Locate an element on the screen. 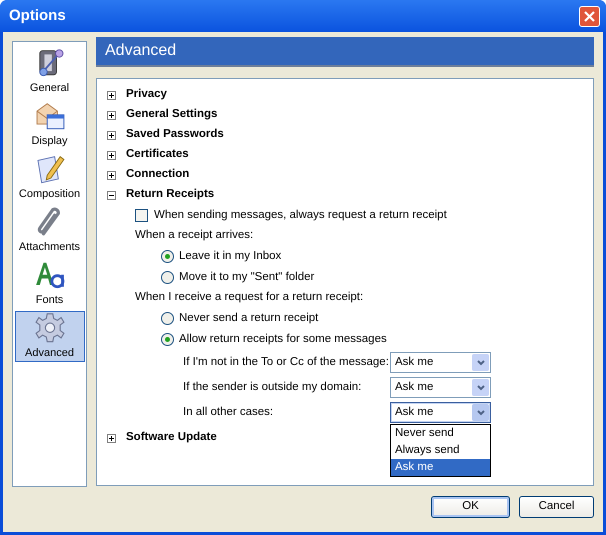 The width and height of the screenshot is (606, 535). radio-label: Leave it in my Inbox is located at coordinates (230, 256).